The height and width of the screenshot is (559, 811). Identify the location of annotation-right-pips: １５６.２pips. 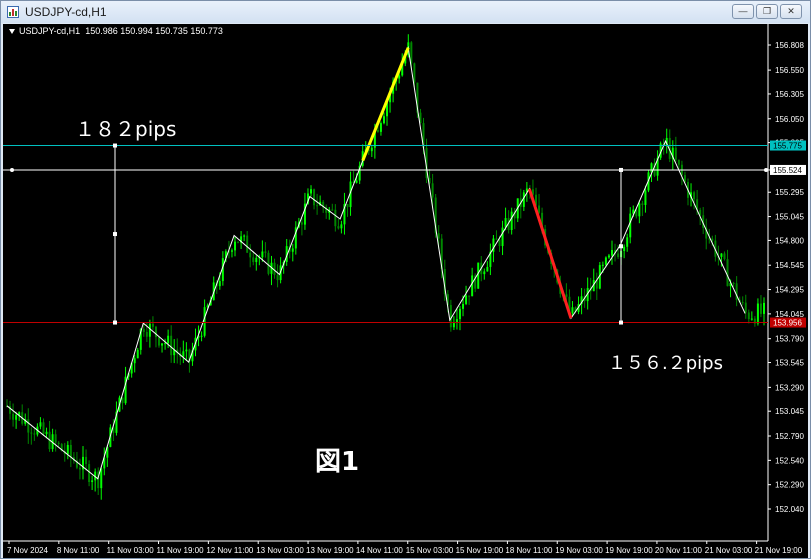
(665, 363).